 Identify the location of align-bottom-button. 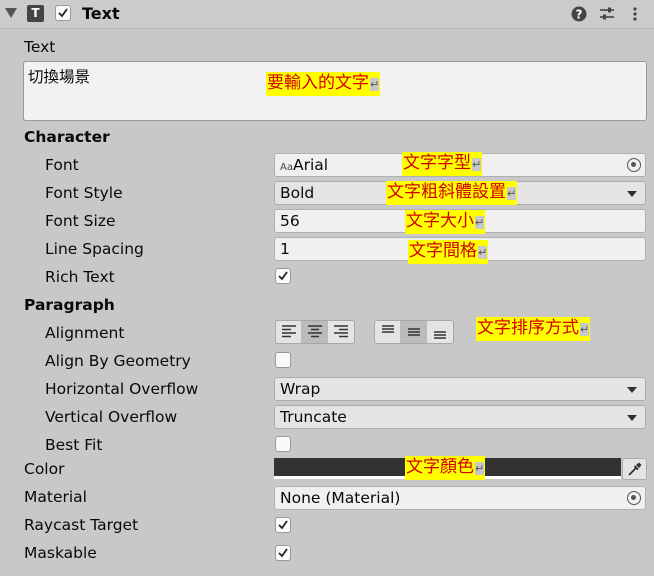
(440, 332).